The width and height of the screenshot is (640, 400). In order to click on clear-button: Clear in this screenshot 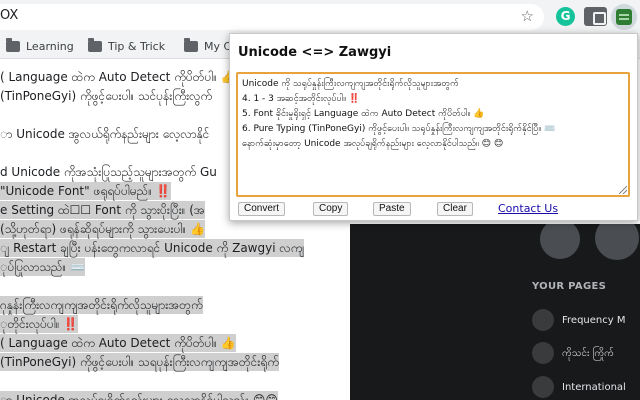, I will do `click(455, 209)`.